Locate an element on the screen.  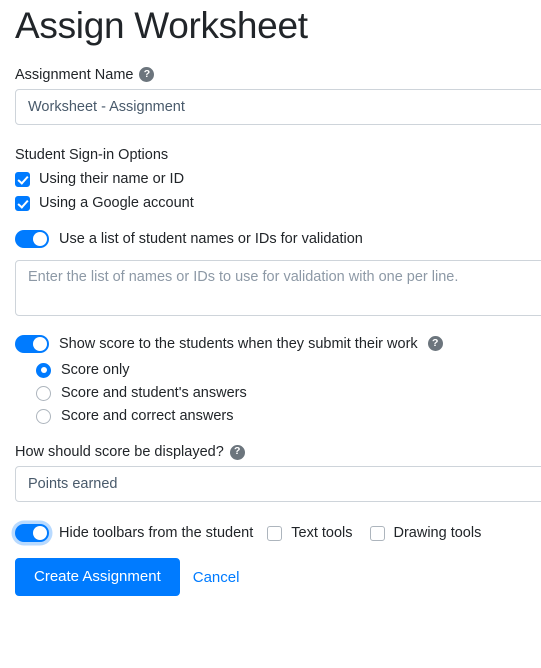
validation-list-textarea is located at coordinates (278, 287).